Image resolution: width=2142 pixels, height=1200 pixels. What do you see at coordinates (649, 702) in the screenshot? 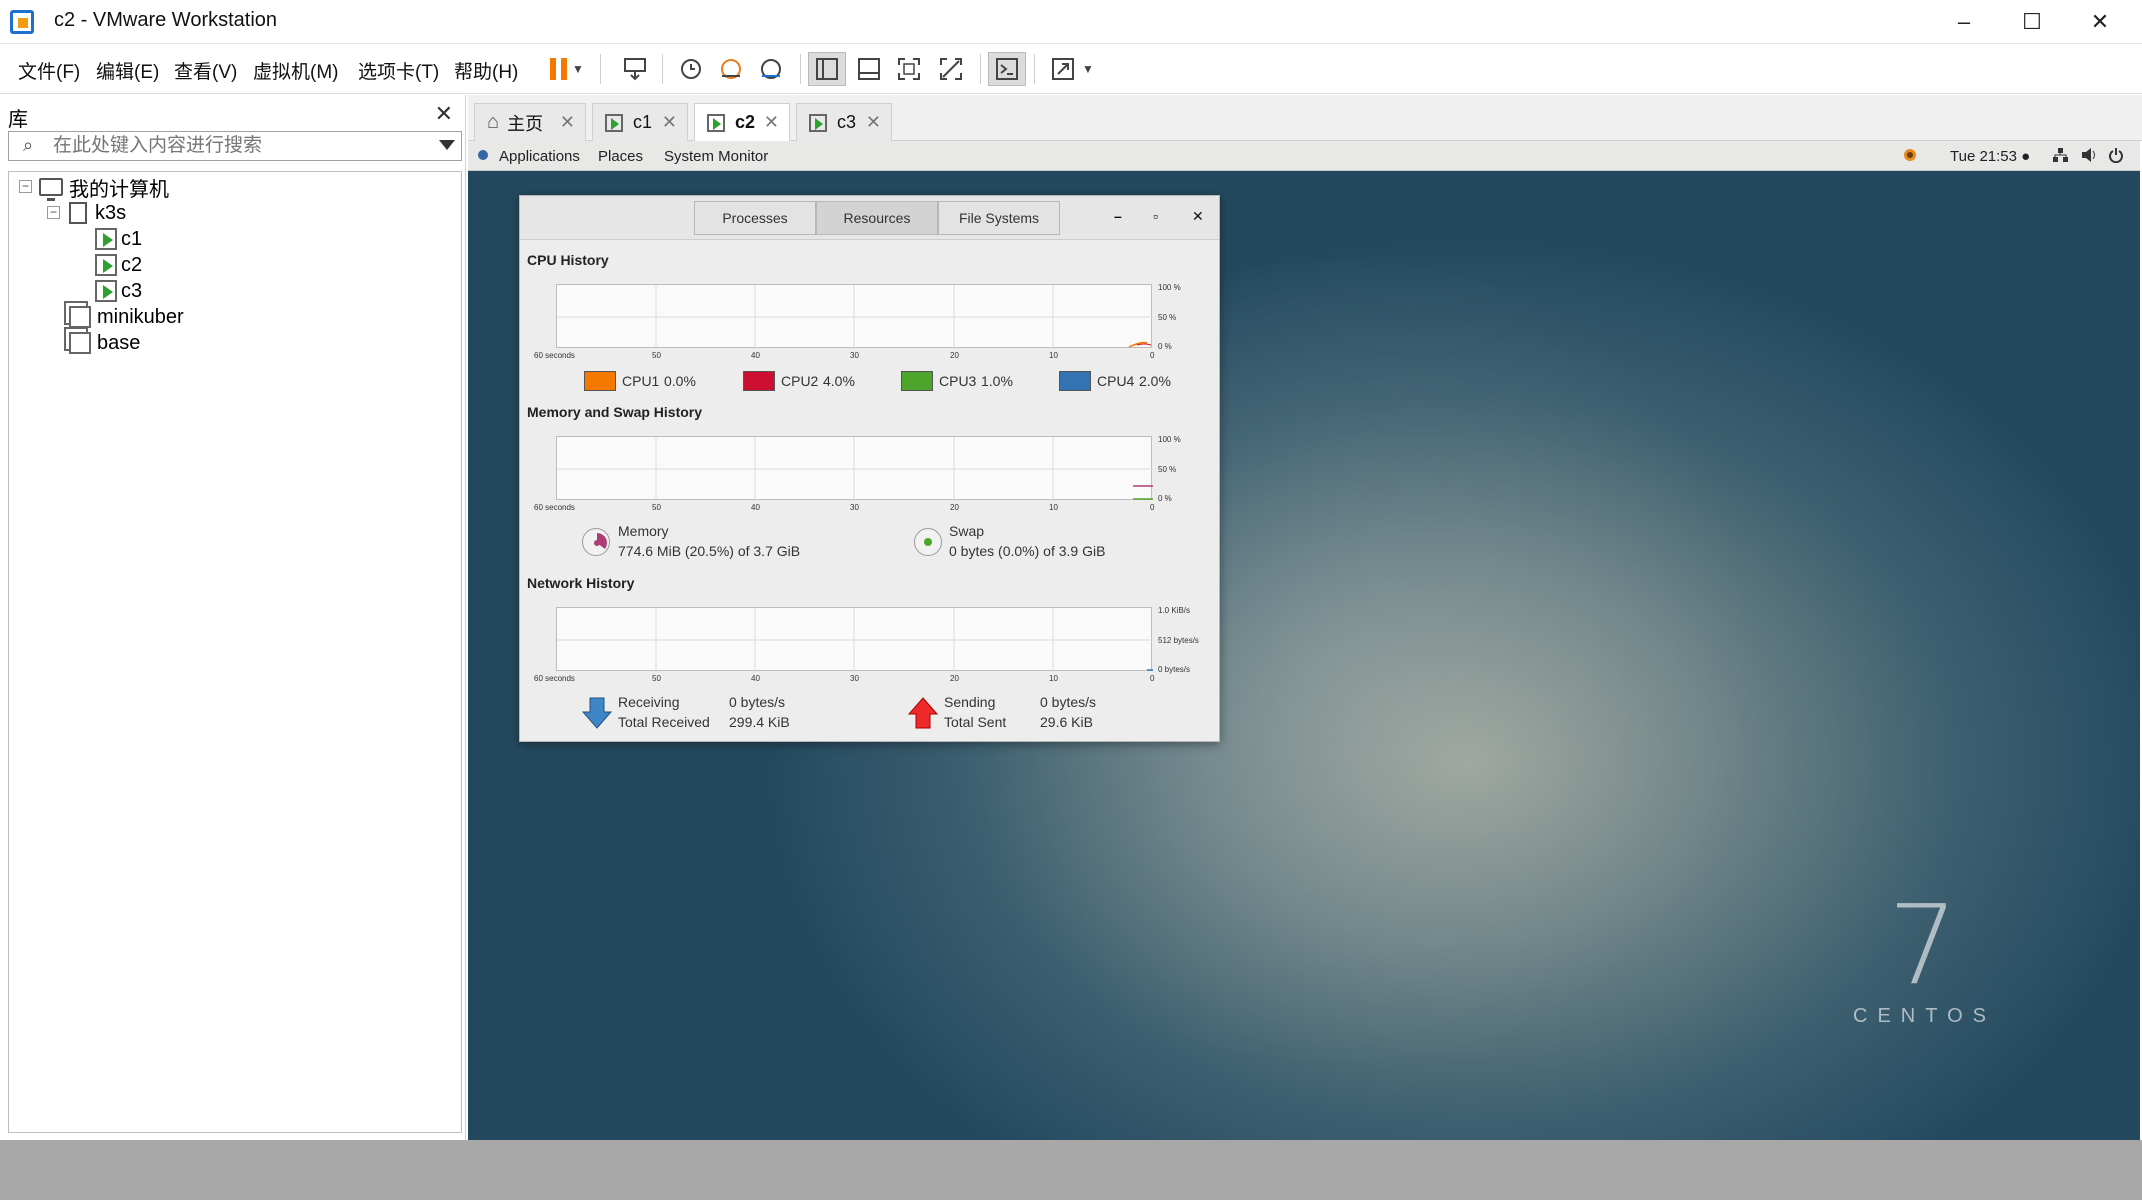
I see `receiving-label: Receiving` at bounding box center [649, 702].